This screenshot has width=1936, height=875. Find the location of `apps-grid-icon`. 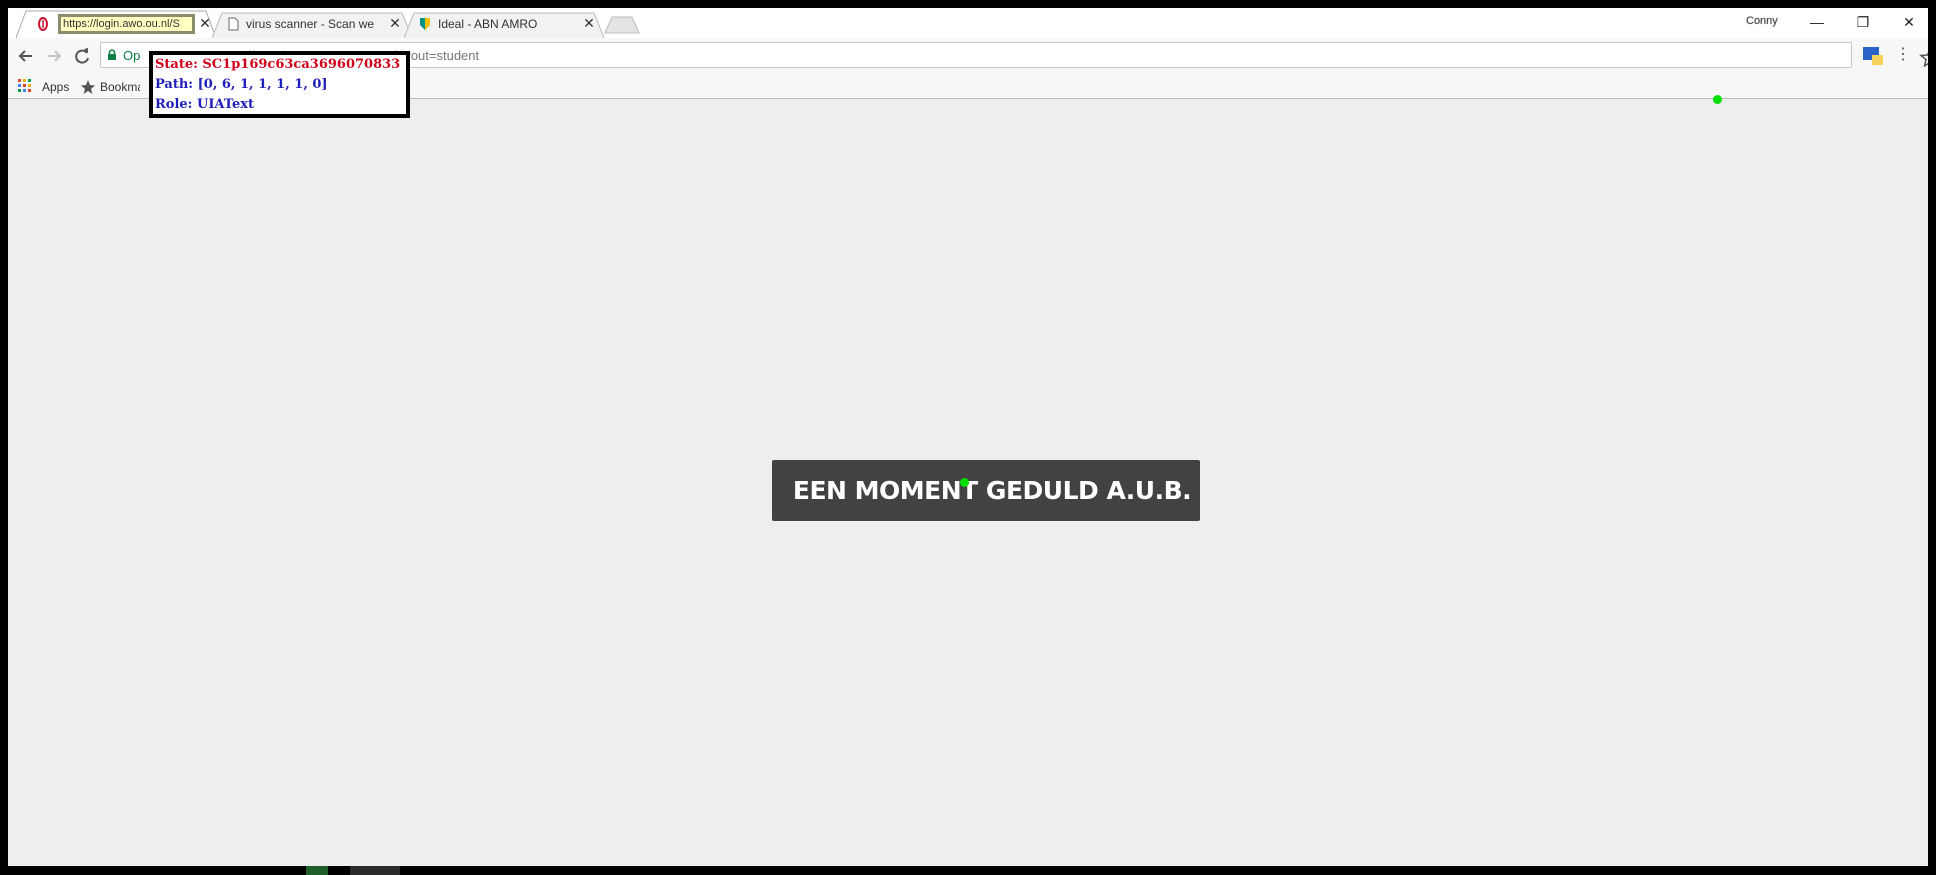

apps-grid-icon is located at coordinates (24, 85).